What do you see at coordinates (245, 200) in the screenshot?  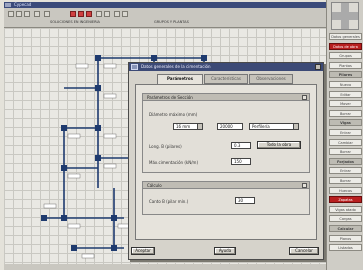 I see `depth-field: 30` at bounding box center [245, 200].